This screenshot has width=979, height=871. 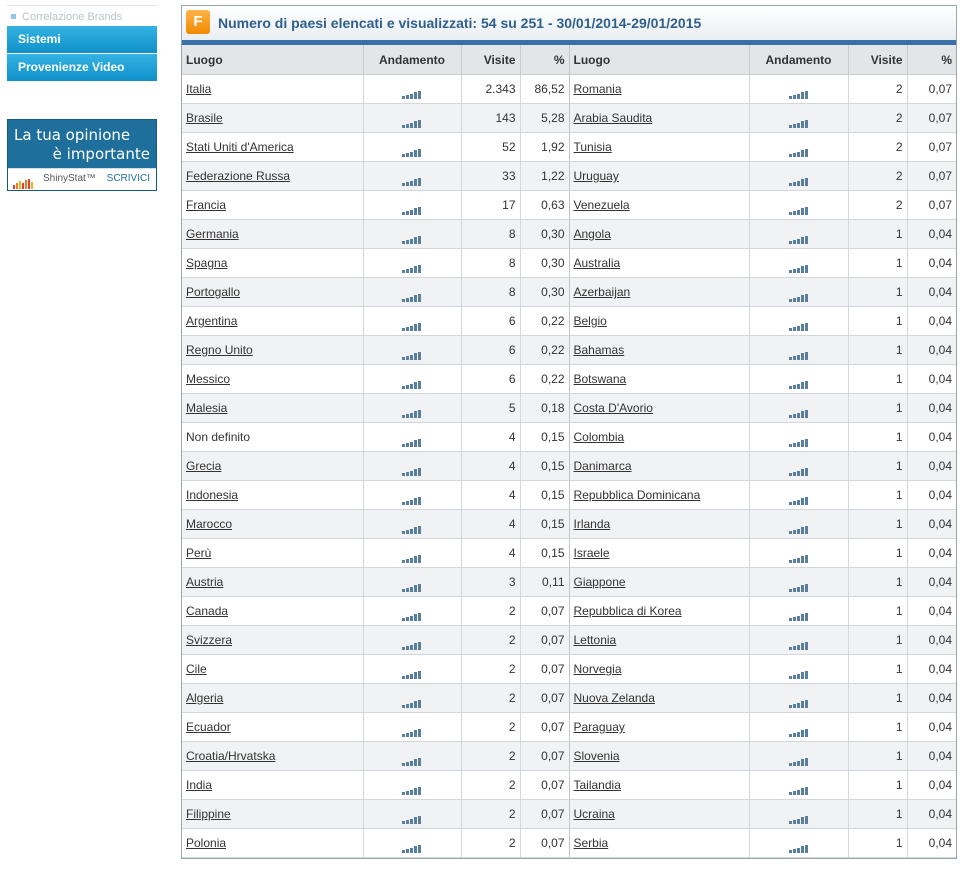 What do you see at coordinates (599, 350) in the screenshot?
I see `country-link: Bahamas` at bounding box center [599, 350].